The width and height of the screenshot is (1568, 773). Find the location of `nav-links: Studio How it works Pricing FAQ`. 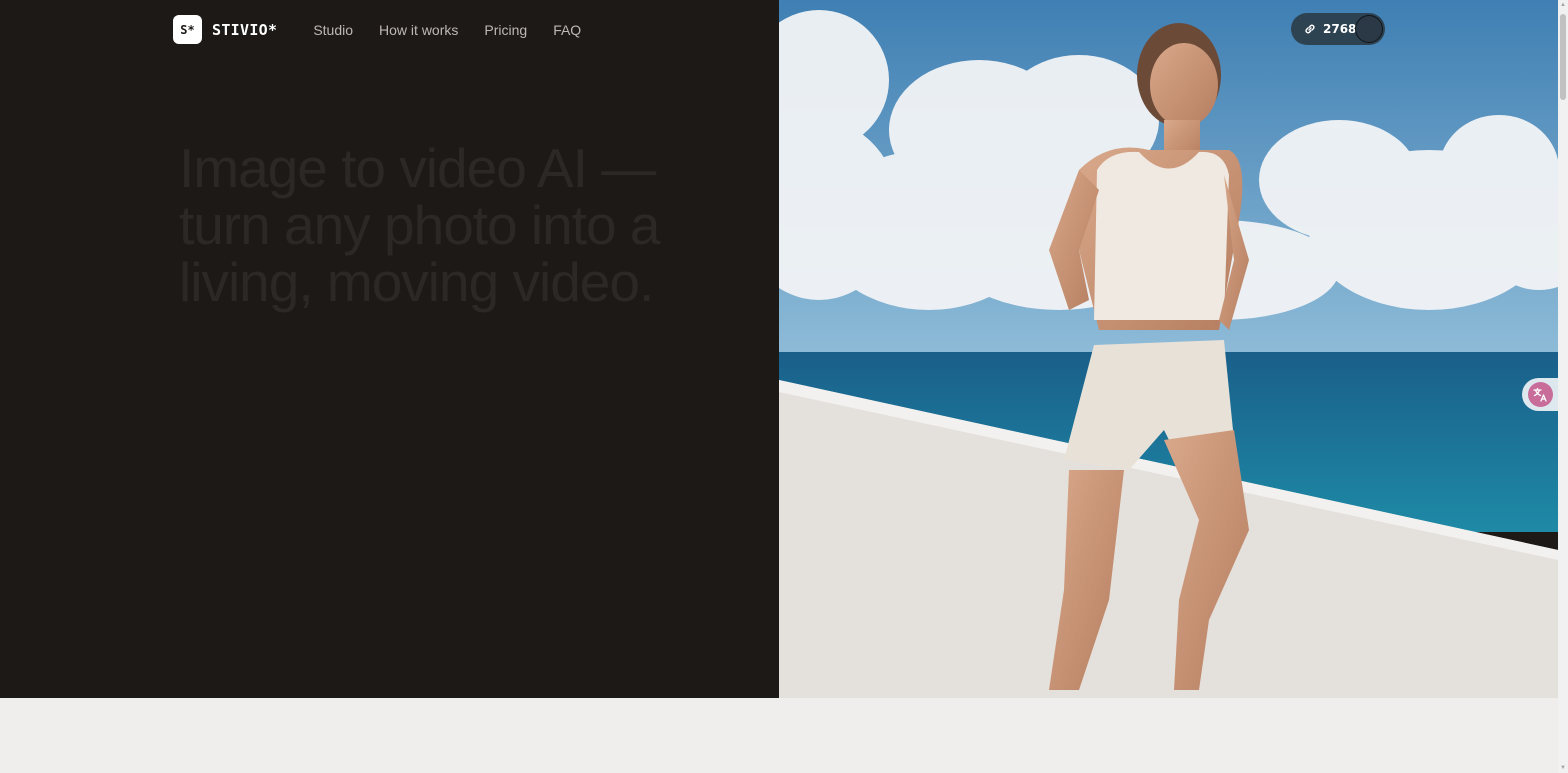

nav-links: Studio How it works Pricing FAQ is located at coordinates (447, 30).